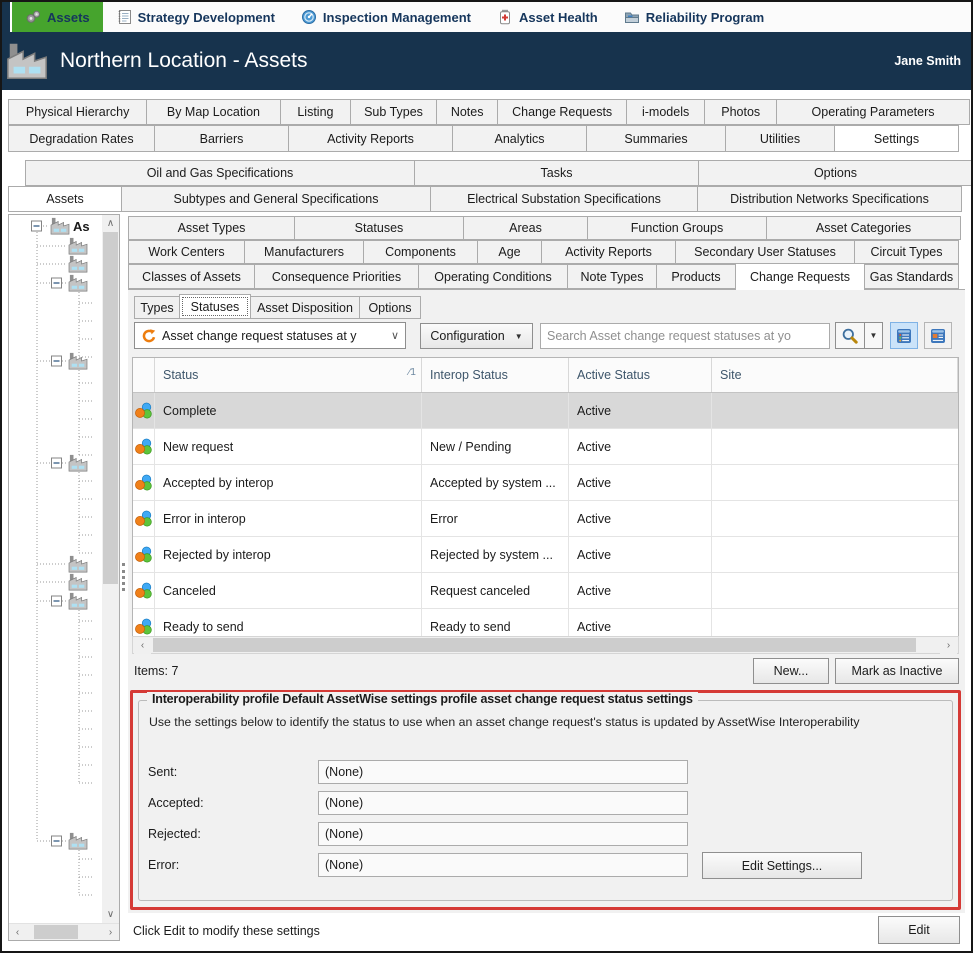 The width and height of the screenshot is (973, 953). I want to click on header-active-status: Active Status, so click(640, 375).